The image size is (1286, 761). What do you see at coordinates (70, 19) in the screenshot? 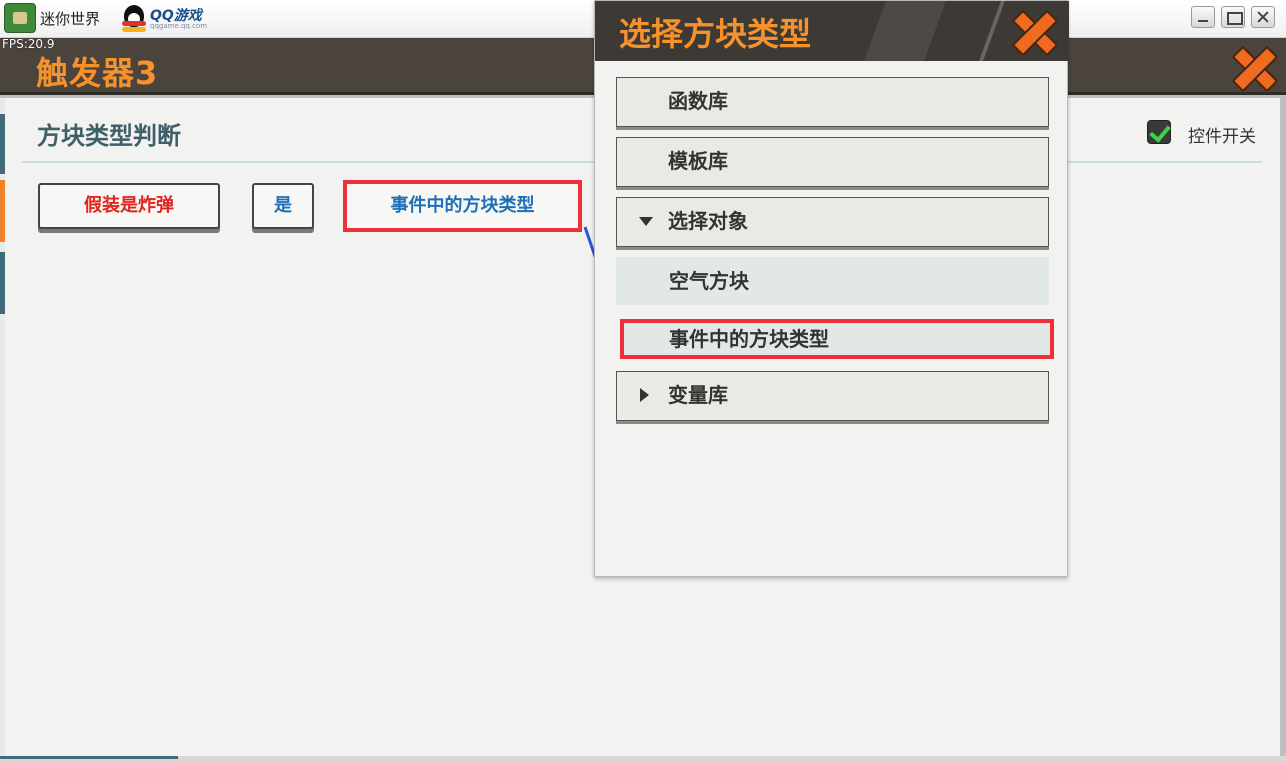
I see `app-name: 迷你世界` at bounding box center [70, 19].